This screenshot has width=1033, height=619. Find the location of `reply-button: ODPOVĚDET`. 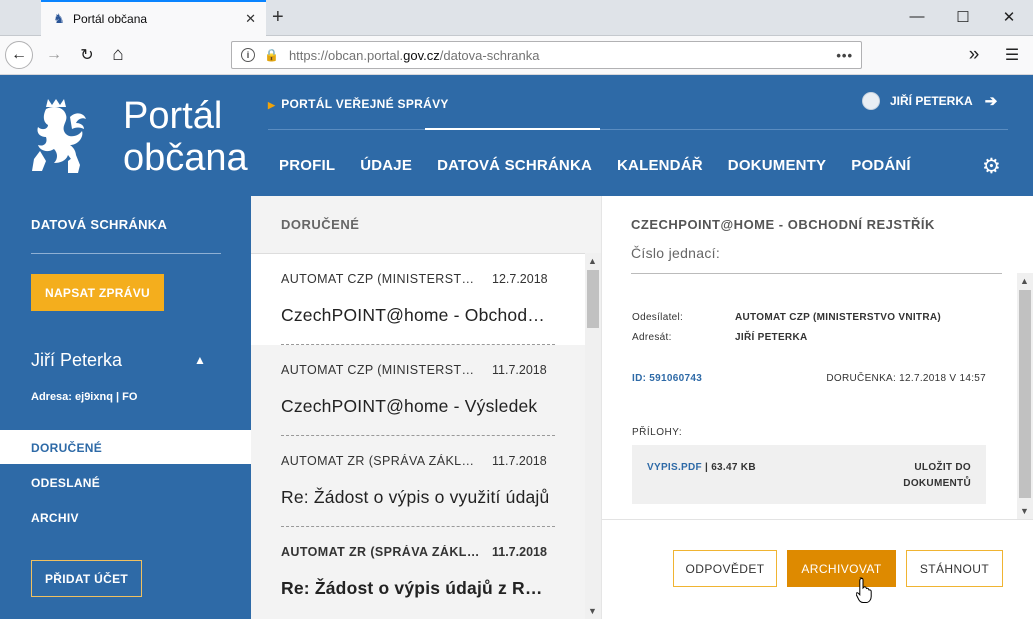

reply-button: ODPOVĚDET is located at coordinates (725, 568).